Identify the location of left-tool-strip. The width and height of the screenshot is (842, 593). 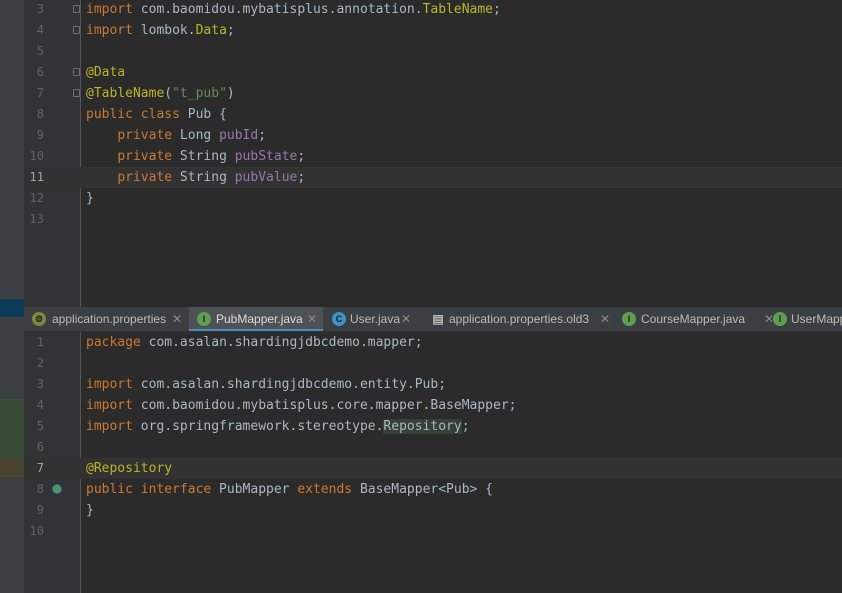
(12, 296).